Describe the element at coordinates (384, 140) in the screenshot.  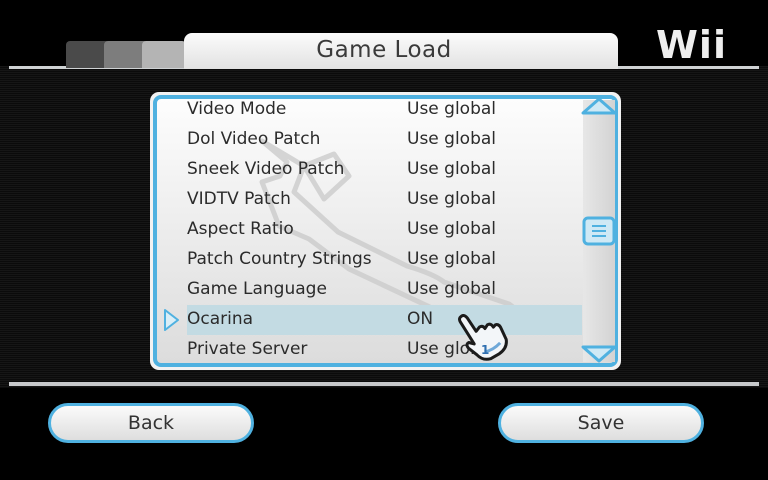
I see `list-item: Dol Video Patch Use global` at that location.